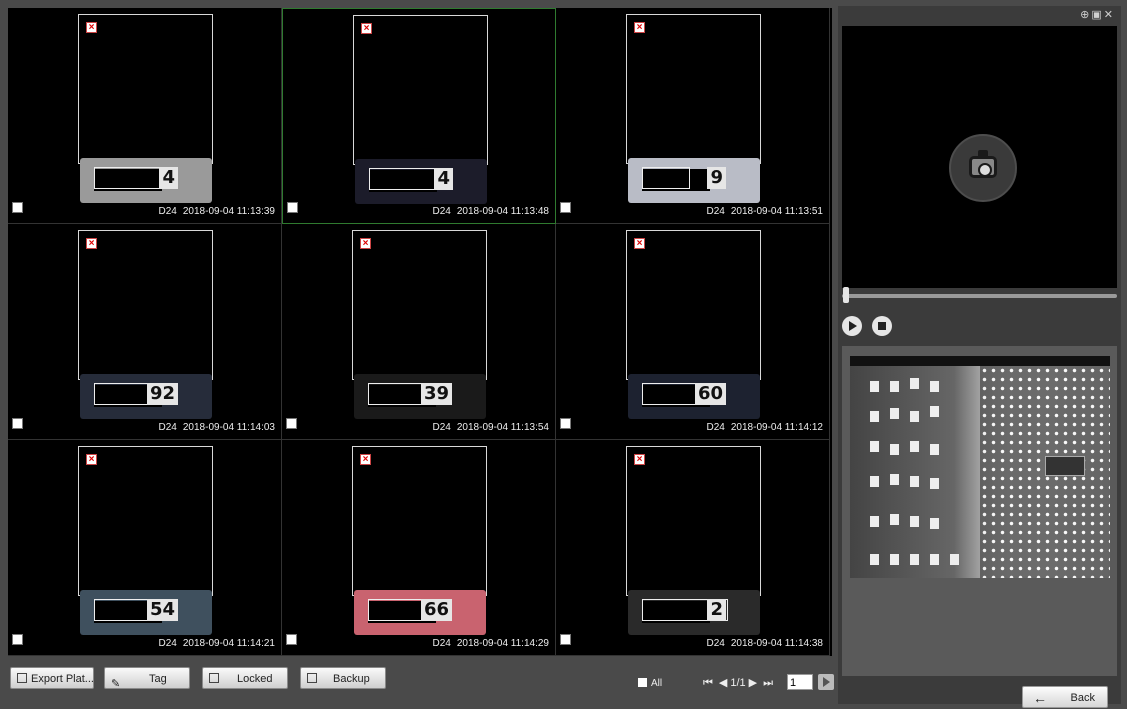 The image size is (1127, 709). I want to click on panel-toolbar: ⊕▣✕, so click(1097, 14).